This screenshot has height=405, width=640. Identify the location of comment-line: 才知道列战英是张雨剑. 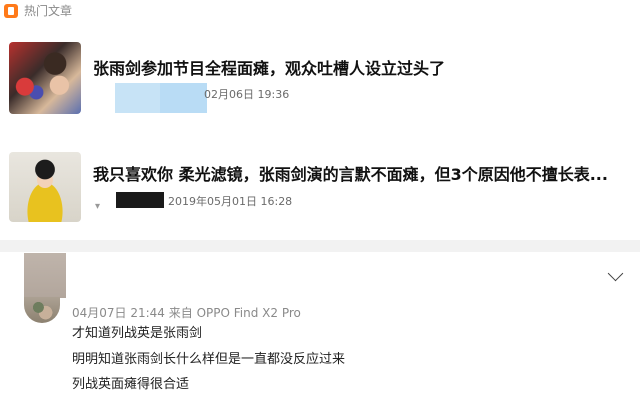
(137, 333).